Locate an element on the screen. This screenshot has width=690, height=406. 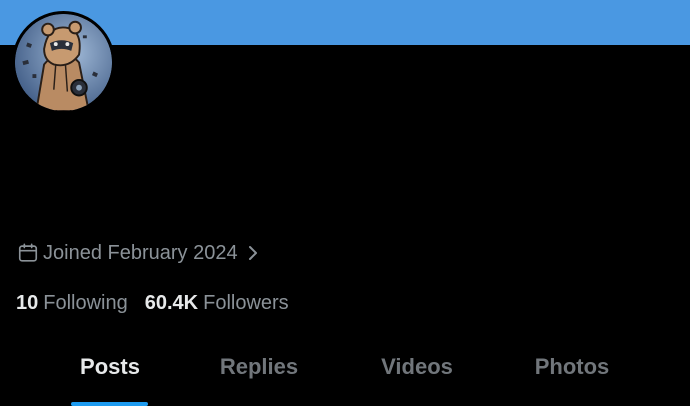
following-label: Following is located at coordinates (85, 303).